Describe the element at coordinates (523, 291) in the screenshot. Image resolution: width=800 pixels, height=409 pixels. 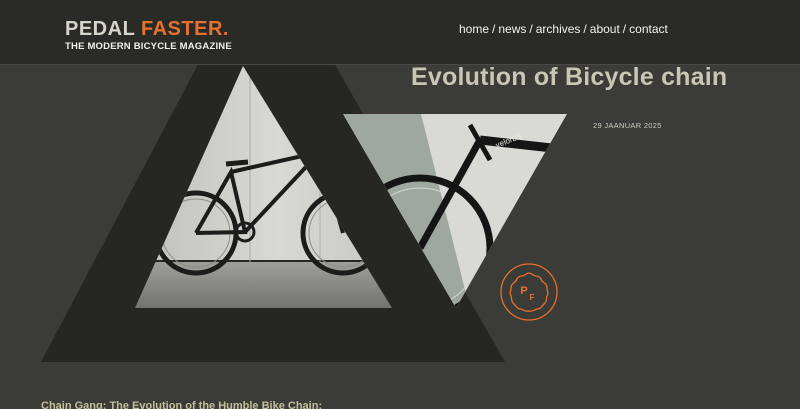
I see `badge-initial-p: P` at that location.